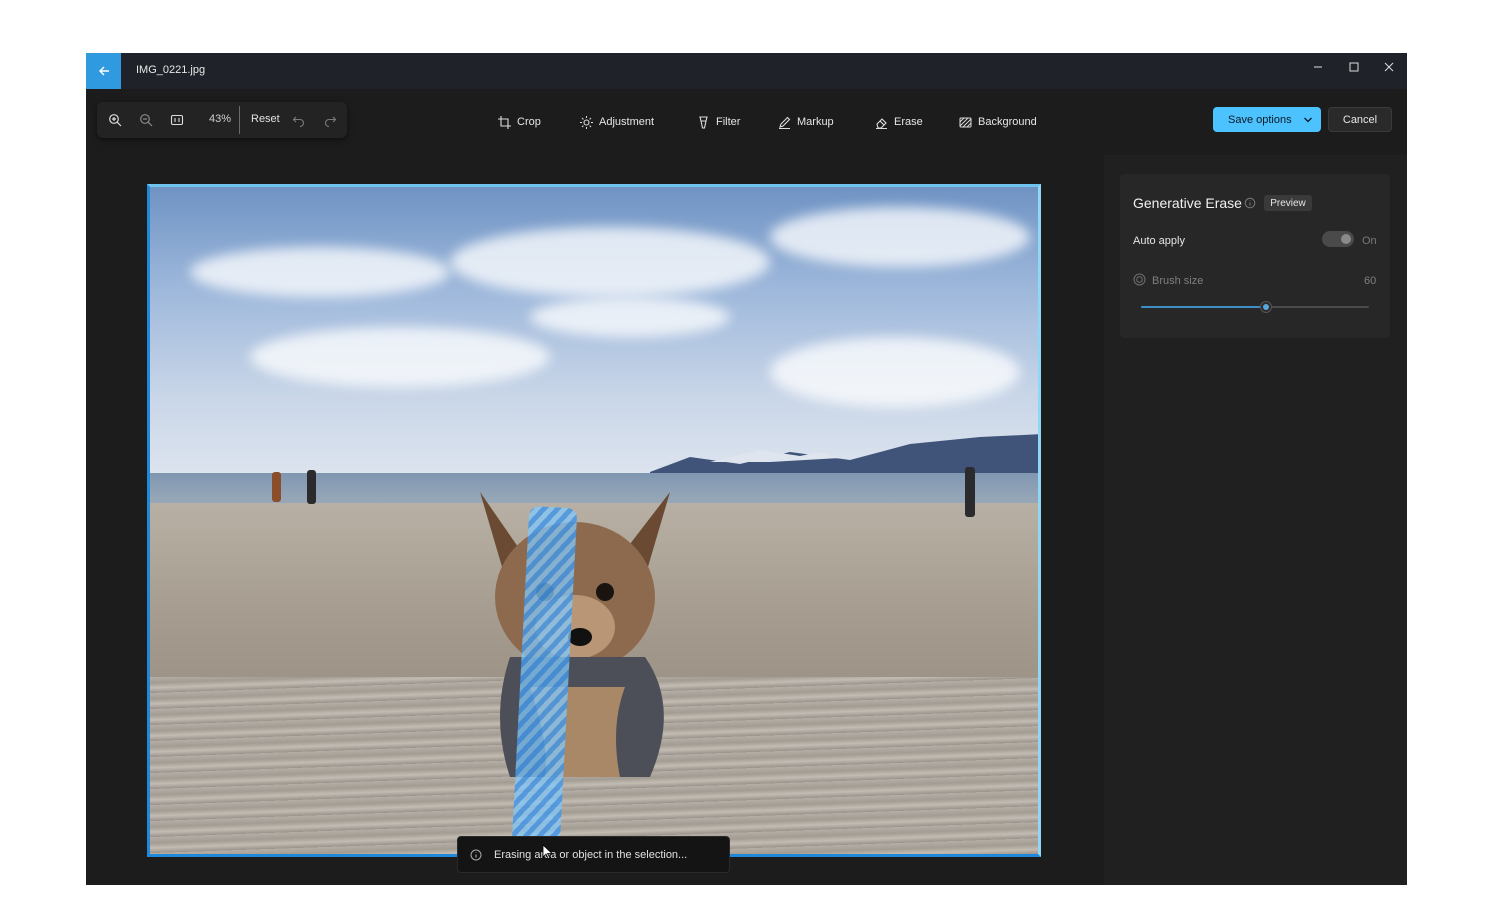 The height and width of the screenshot is (907, 1498). I want to click on zoom-in-icon, so click(115, 120).